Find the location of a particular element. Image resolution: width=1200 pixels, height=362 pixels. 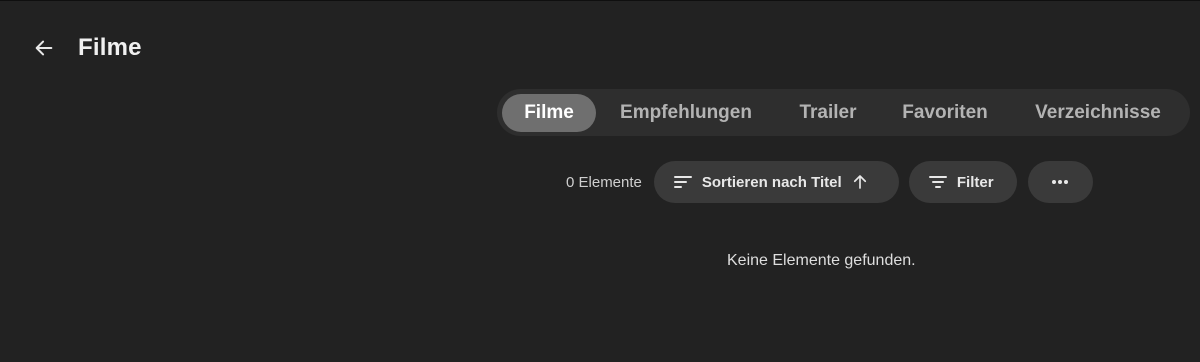

more-button is located at coordinates (1060, 182).